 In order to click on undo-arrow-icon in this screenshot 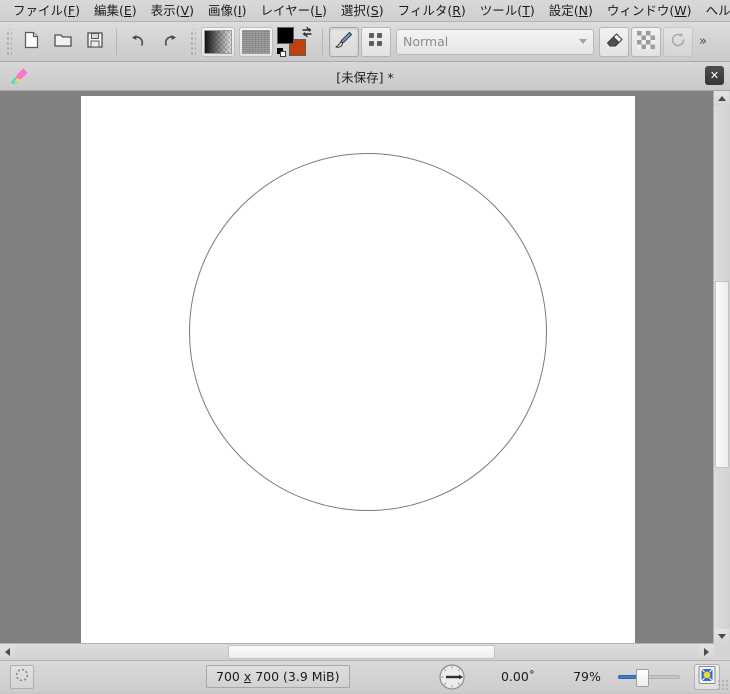, I will do `click(138, 41)`.